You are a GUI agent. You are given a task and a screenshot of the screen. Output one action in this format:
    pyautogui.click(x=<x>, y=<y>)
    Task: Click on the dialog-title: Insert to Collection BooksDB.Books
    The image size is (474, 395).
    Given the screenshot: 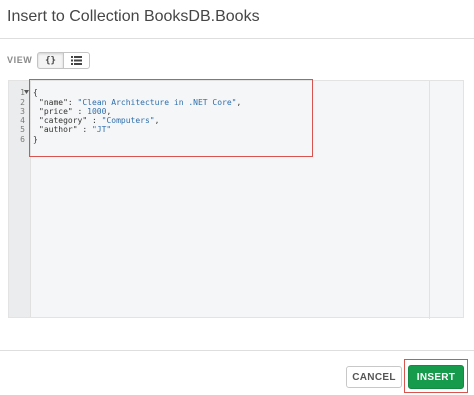 What is the action you would take?
    pyautogui.click(x=133, y=16)
    